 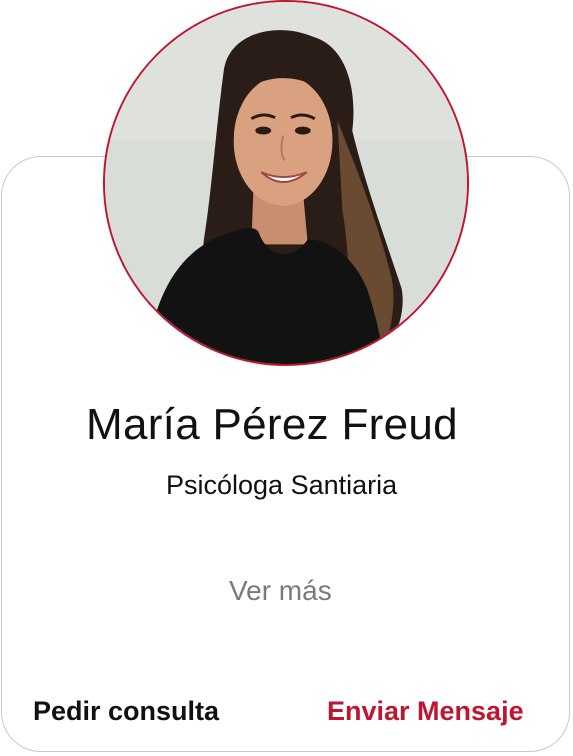 What do you see at coordinates (280, 591) in the screenshot?
I see `see-more-link: Ver más` at bounding box center [280, 591].